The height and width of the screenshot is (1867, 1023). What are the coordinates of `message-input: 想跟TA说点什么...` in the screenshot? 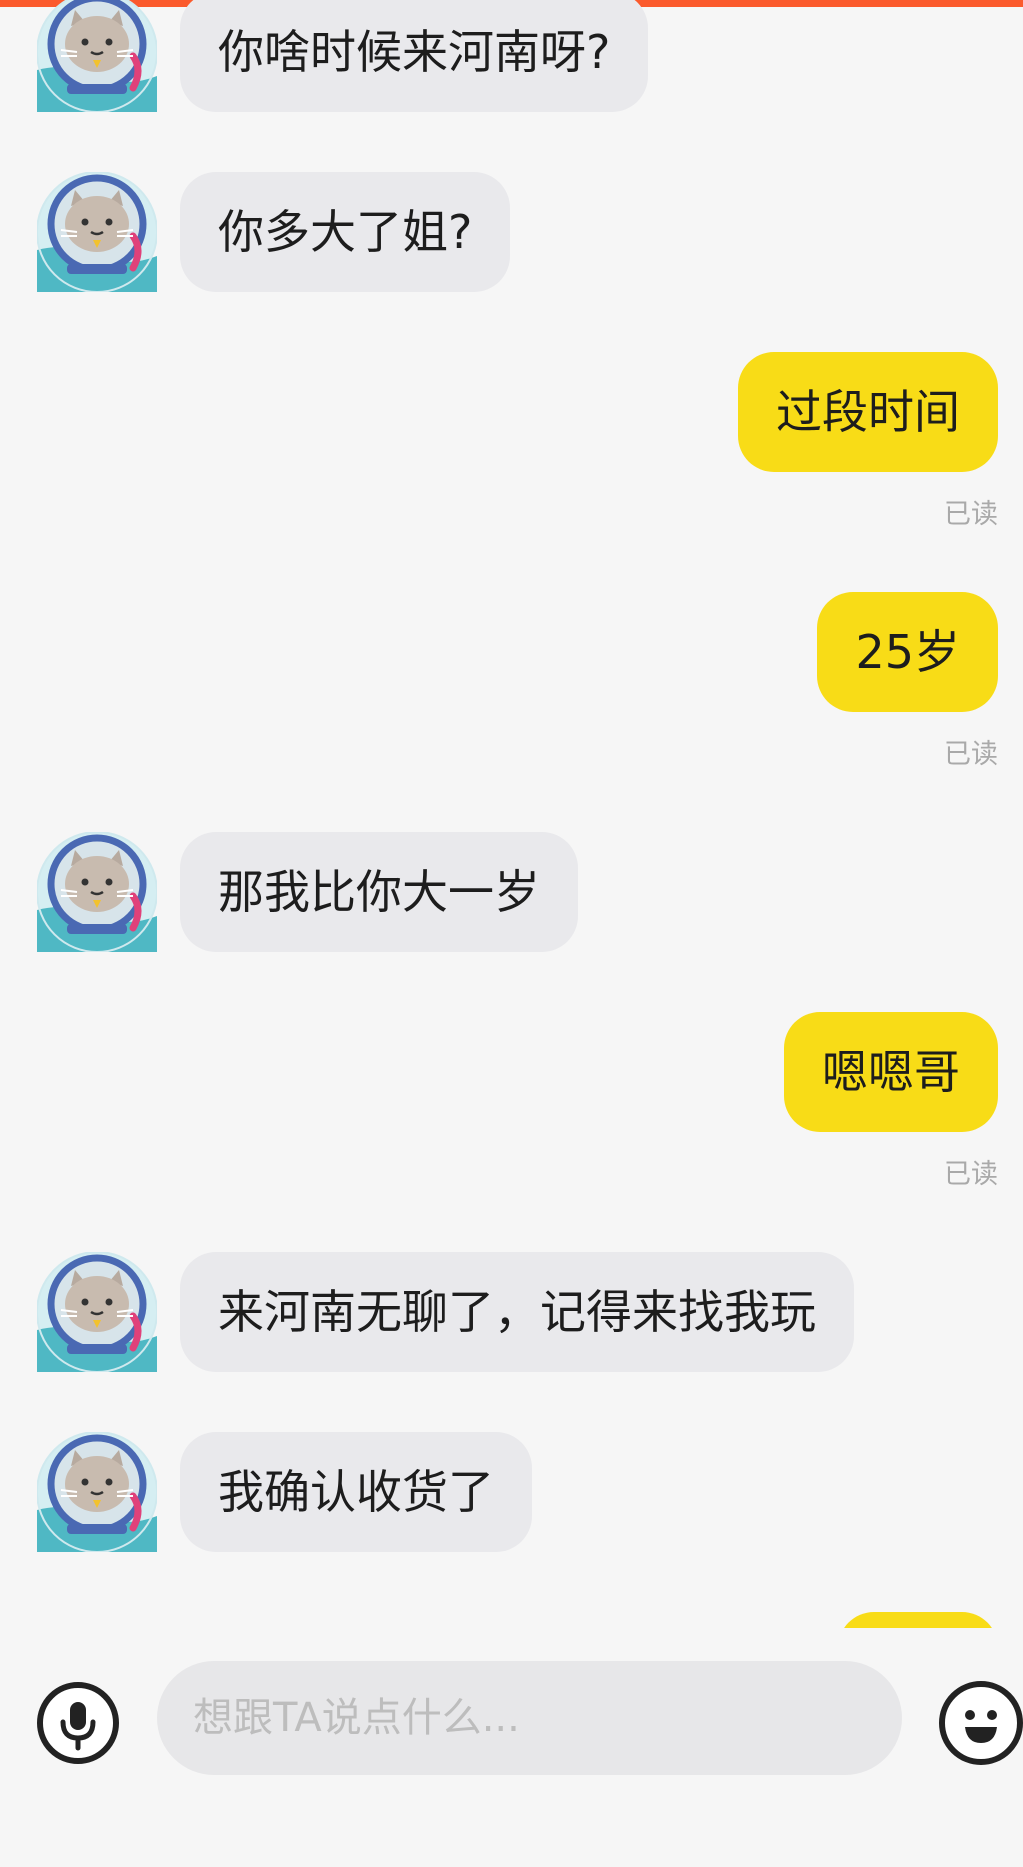 It's located at (529, 1718).